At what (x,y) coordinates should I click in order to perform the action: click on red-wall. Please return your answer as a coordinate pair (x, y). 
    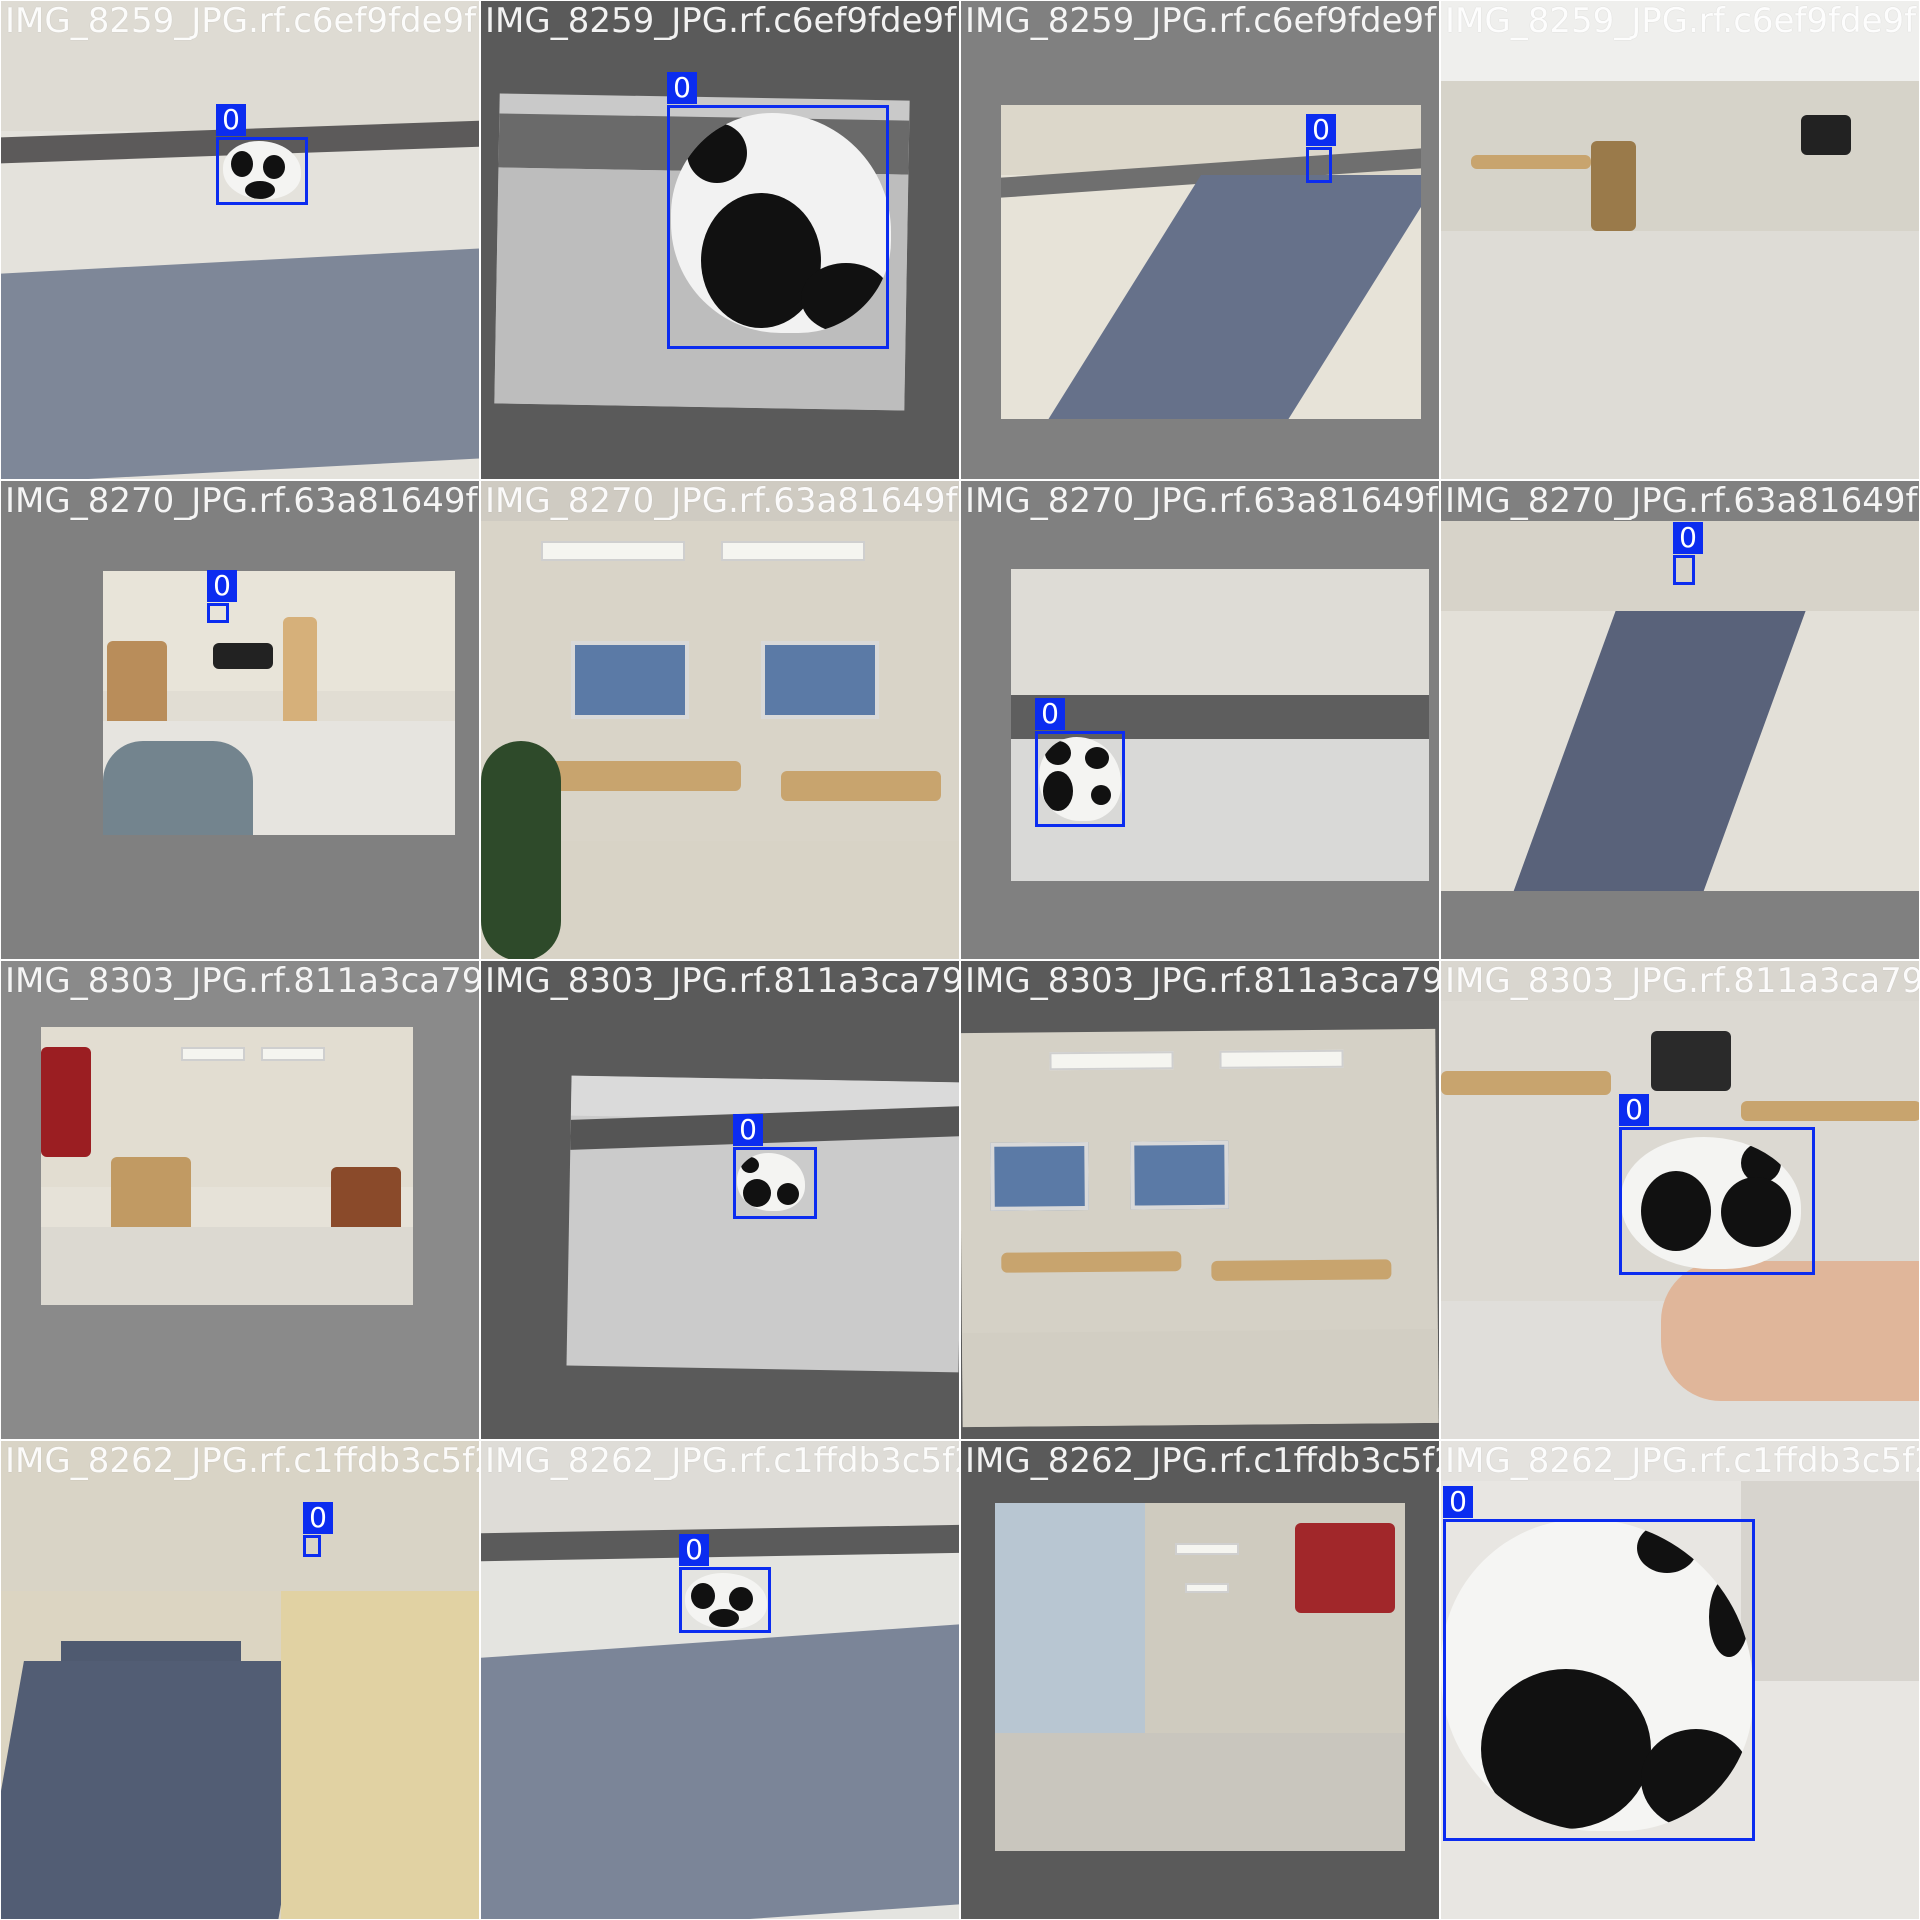
    Looking at the image, I should click on (66, 1102).